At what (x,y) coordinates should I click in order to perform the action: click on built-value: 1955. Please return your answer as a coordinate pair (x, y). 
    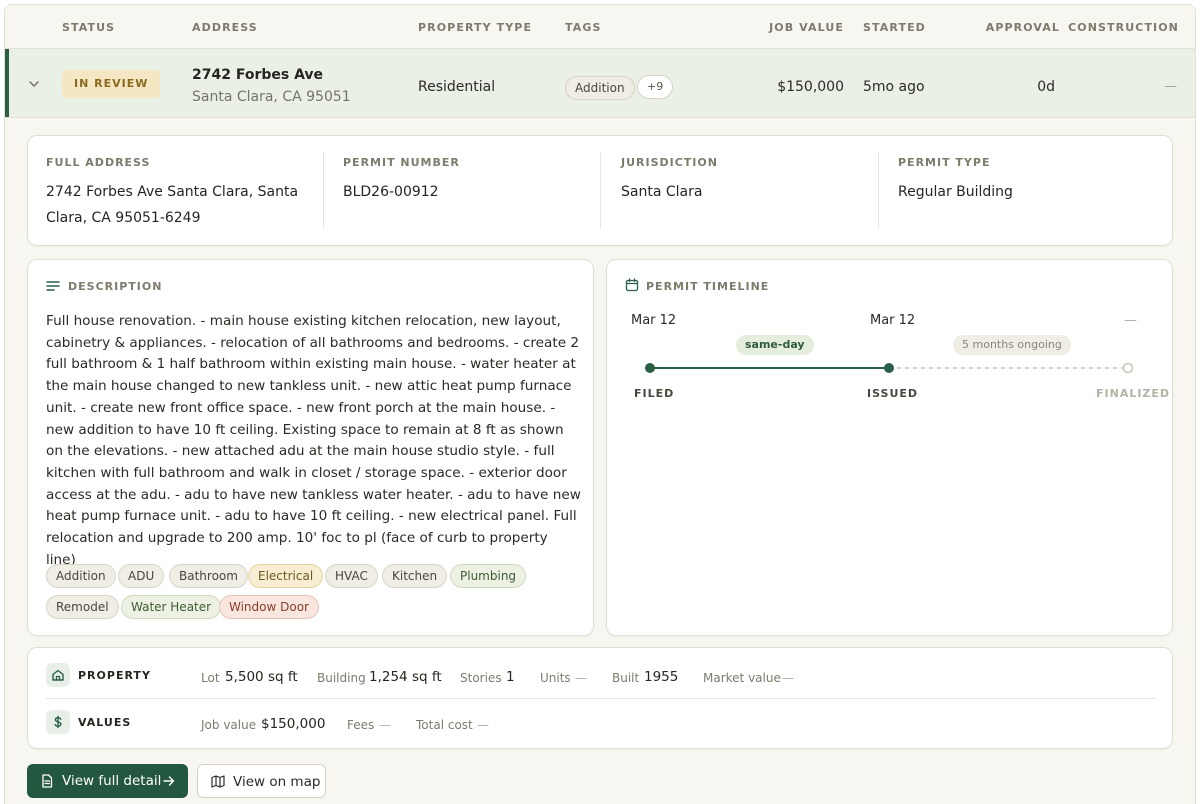
    Looking at the image, I should click on (661, 677).